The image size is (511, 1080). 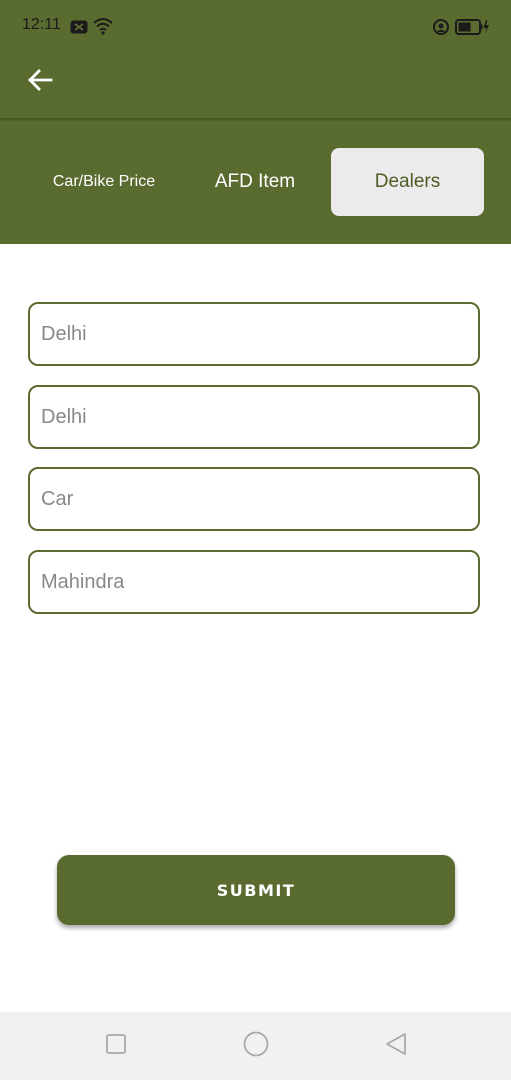 What do you see at coordinates (41, 24) in the screenshot?
I see `status-time: 12:11` at bounding box center [41, 24].